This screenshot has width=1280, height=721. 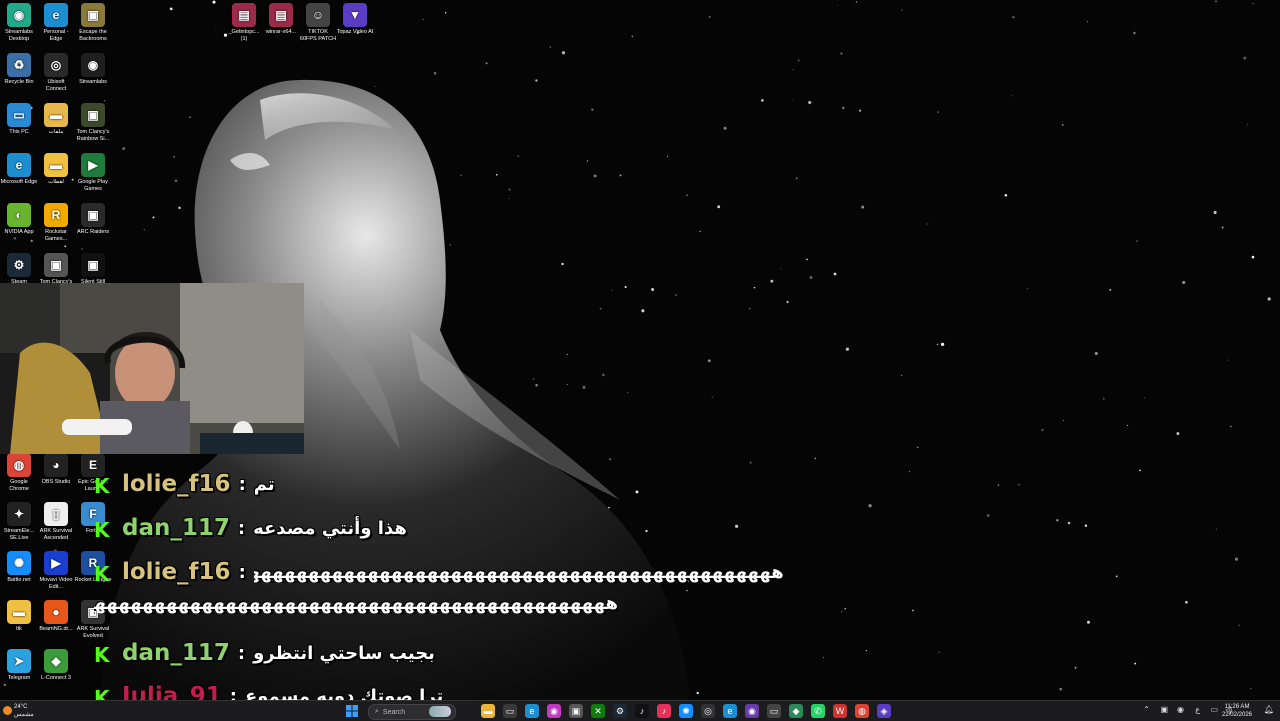 What do you see at coordinates (1146, 709) in the screenshot?
I see `chevron-up-icon: ⌃` at bounding box center [1146, 709].